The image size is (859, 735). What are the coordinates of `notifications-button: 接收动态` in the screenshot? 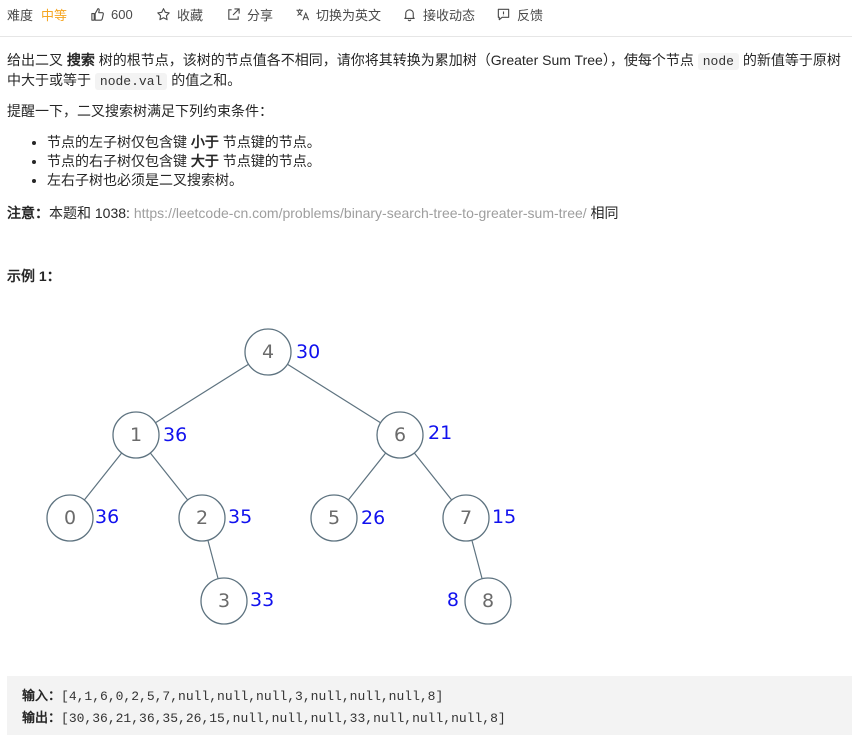 It's located at (438, 14).